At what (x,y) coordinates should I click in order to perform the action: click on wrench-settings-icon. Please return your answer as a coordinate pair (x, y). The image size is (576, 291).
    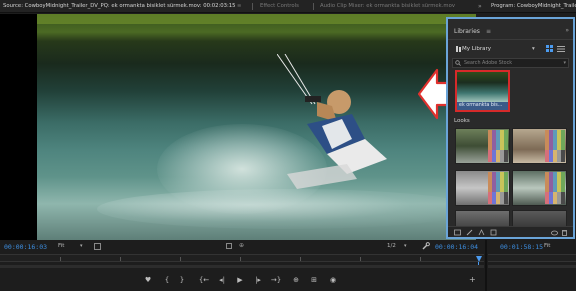
    Looking at the image, I should click on (426, 246).